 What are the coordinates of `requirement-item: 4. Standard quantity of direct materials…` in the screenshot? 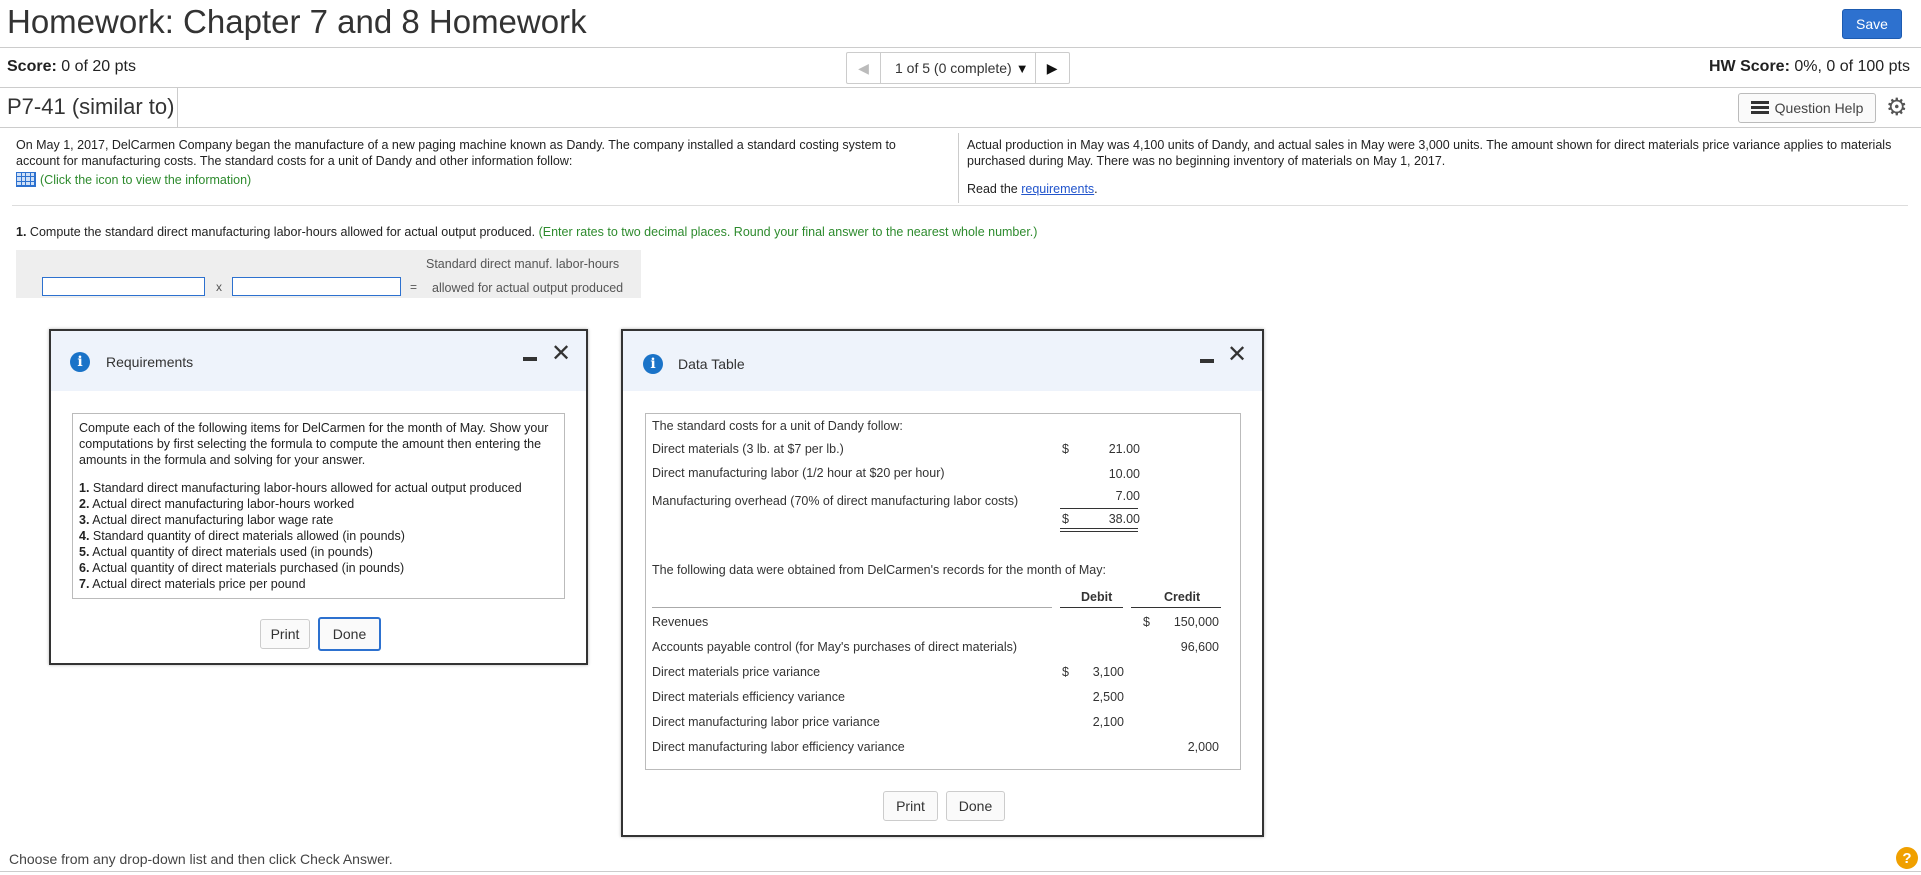 It's located at (242, 536).